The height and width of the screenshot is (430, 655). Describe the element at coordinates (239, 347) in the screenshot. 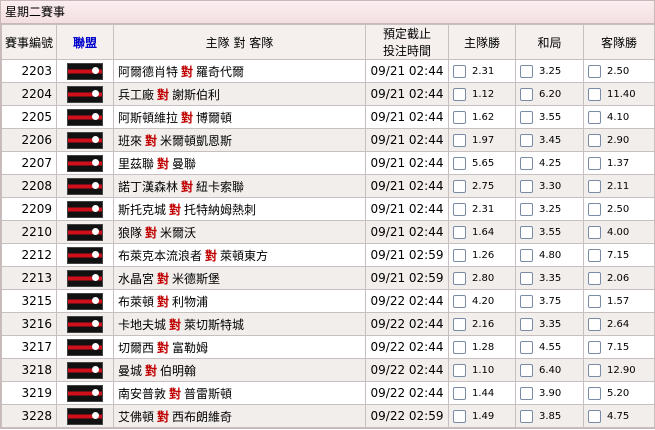

I see `match-teams: 切爾西對富勒姆` at that location.